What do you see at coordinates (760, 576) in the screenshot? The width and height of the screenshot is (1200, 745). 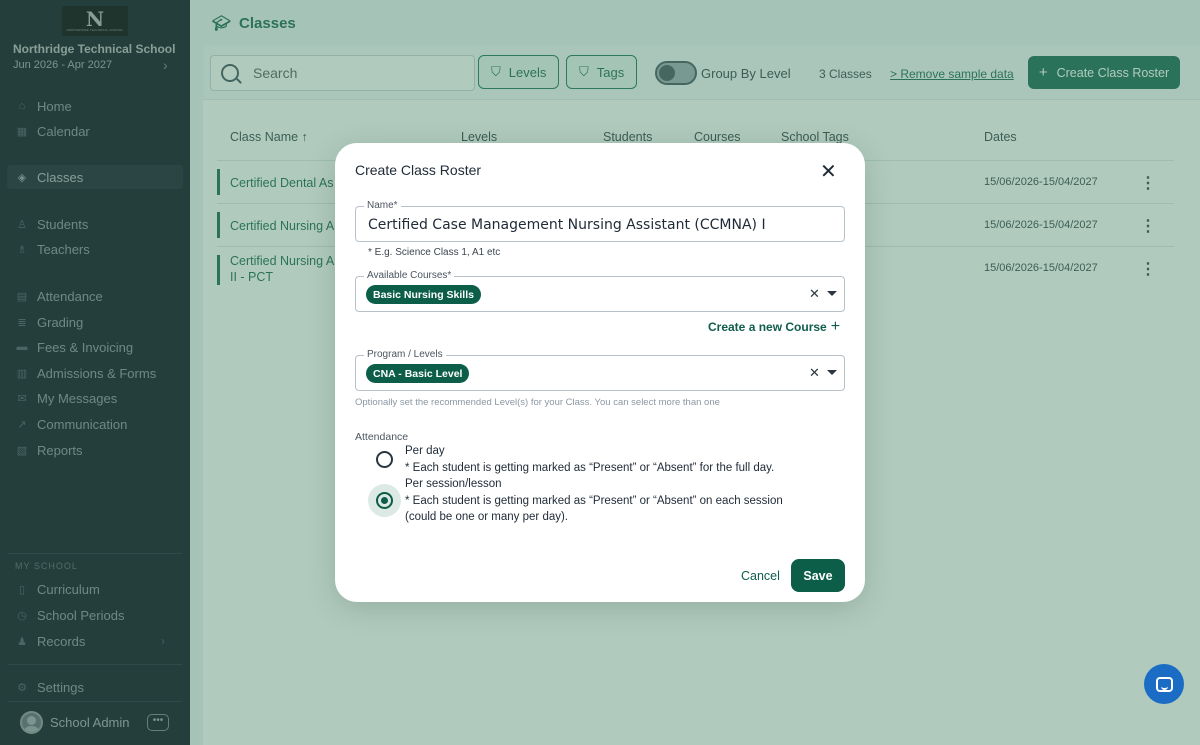 I see `cancel-button: Cancel` at bounding box center [760, 576].